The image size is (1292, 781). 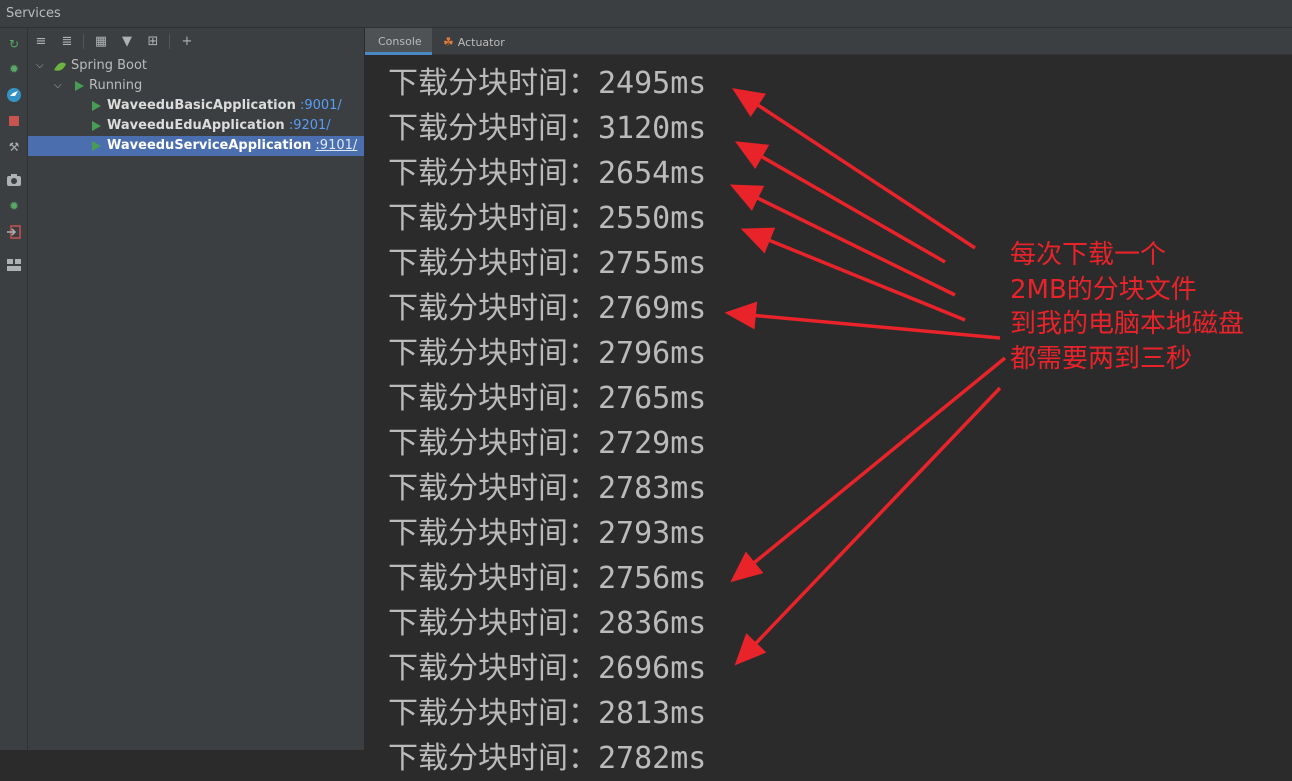 I want to click on app-entry: WaveeduServiceApplication :9101/, so click(x=232, y=146).